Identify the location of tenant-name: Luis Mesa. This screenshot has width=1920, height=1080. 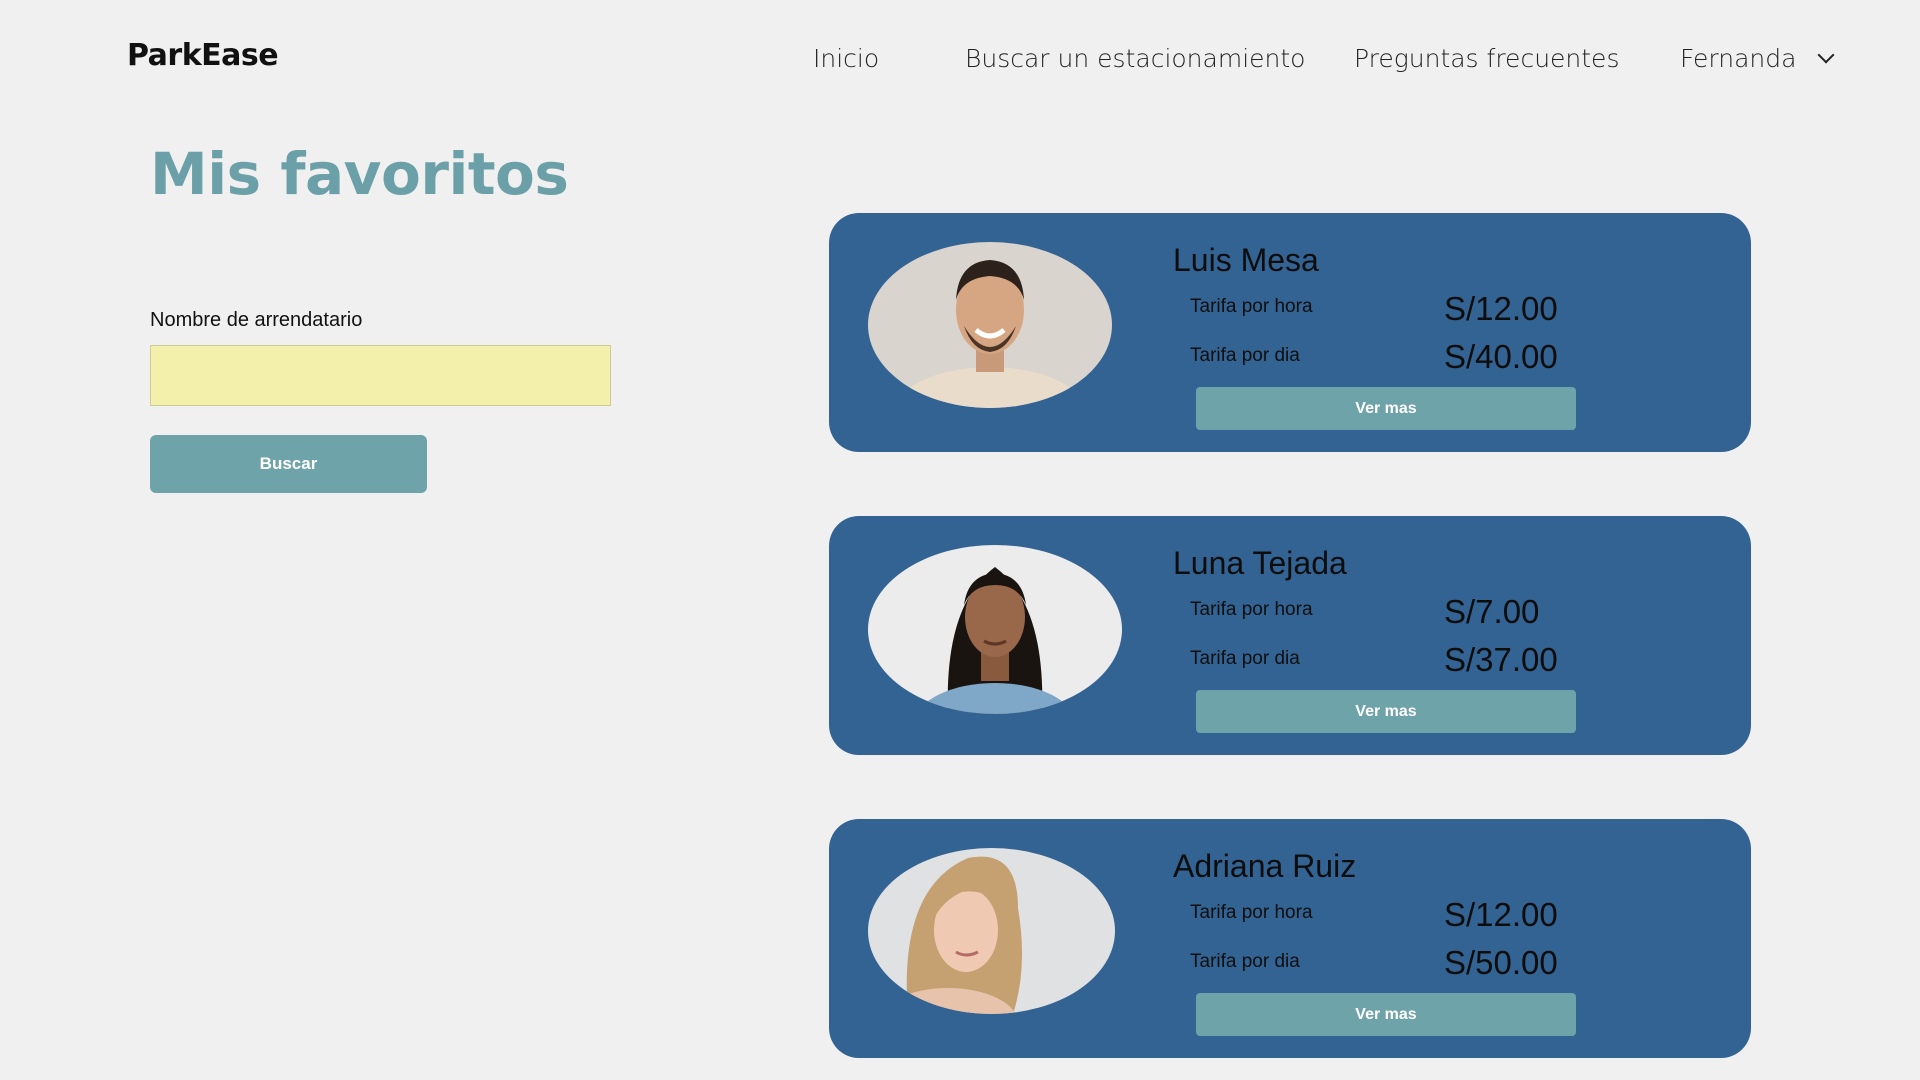
(1246, 260).